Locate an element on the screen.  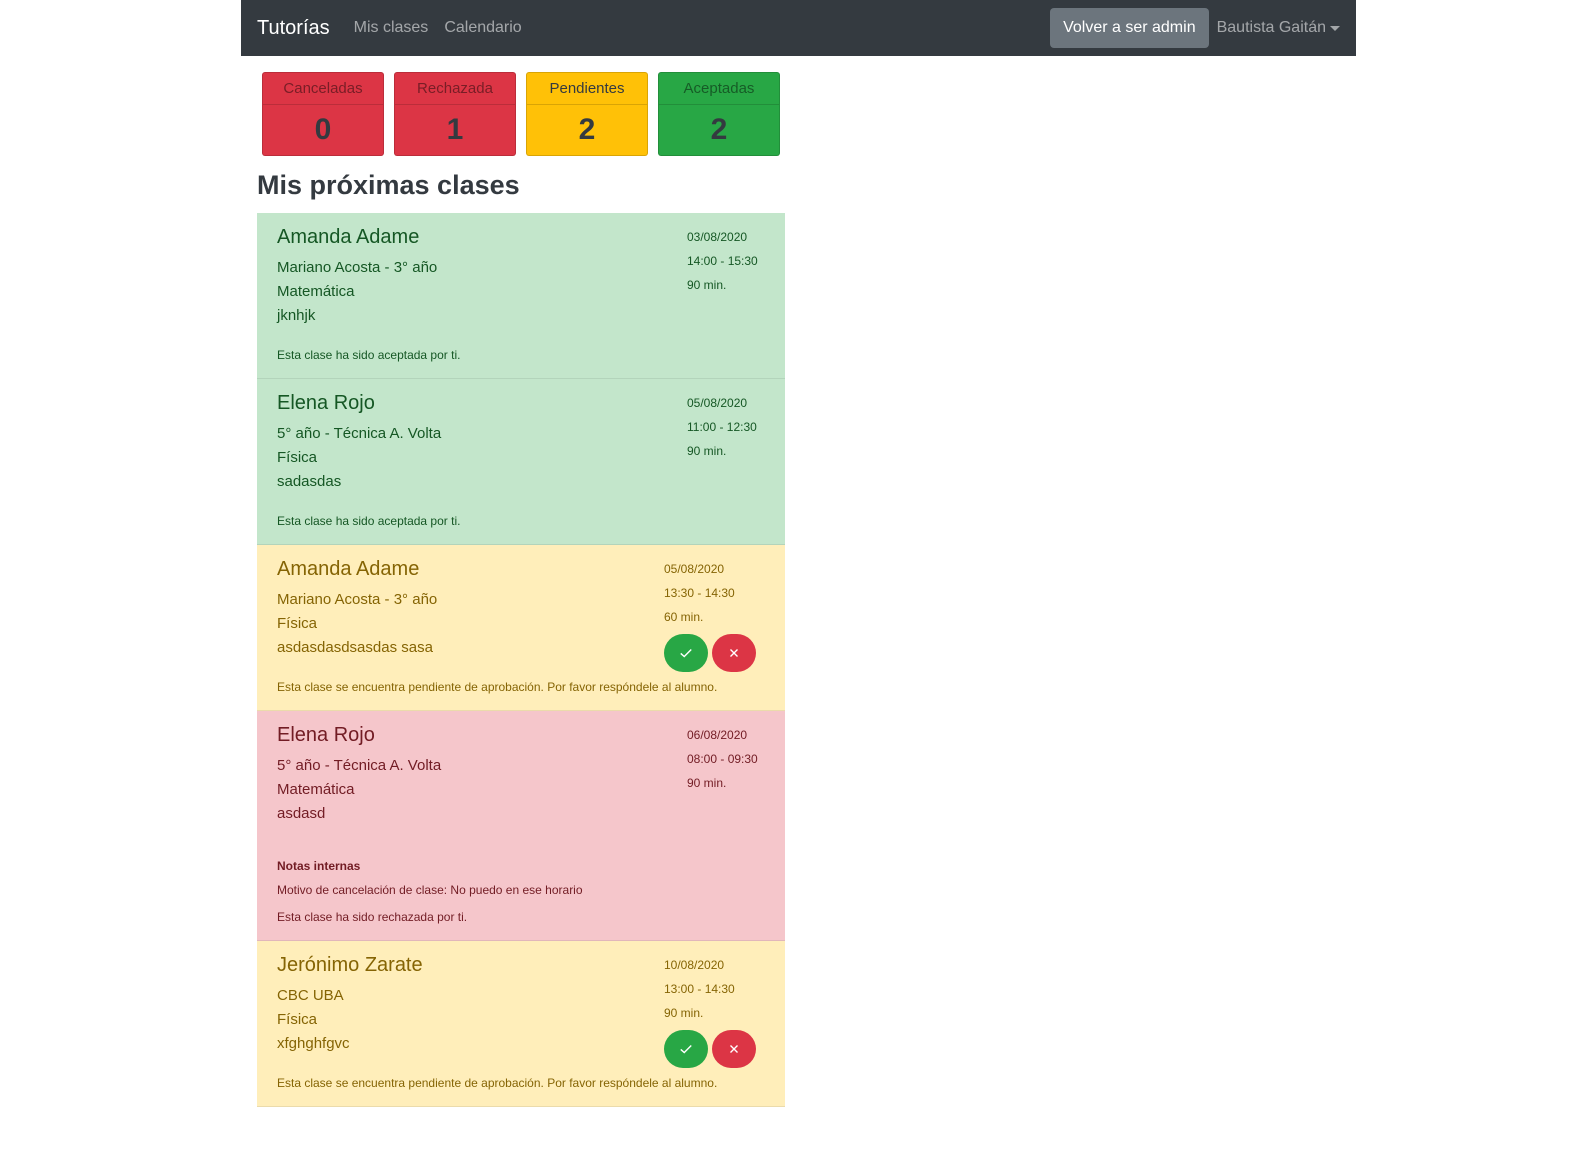
stat-aceptadas: Aceptadas 2 is located at coordinates (719, 114).